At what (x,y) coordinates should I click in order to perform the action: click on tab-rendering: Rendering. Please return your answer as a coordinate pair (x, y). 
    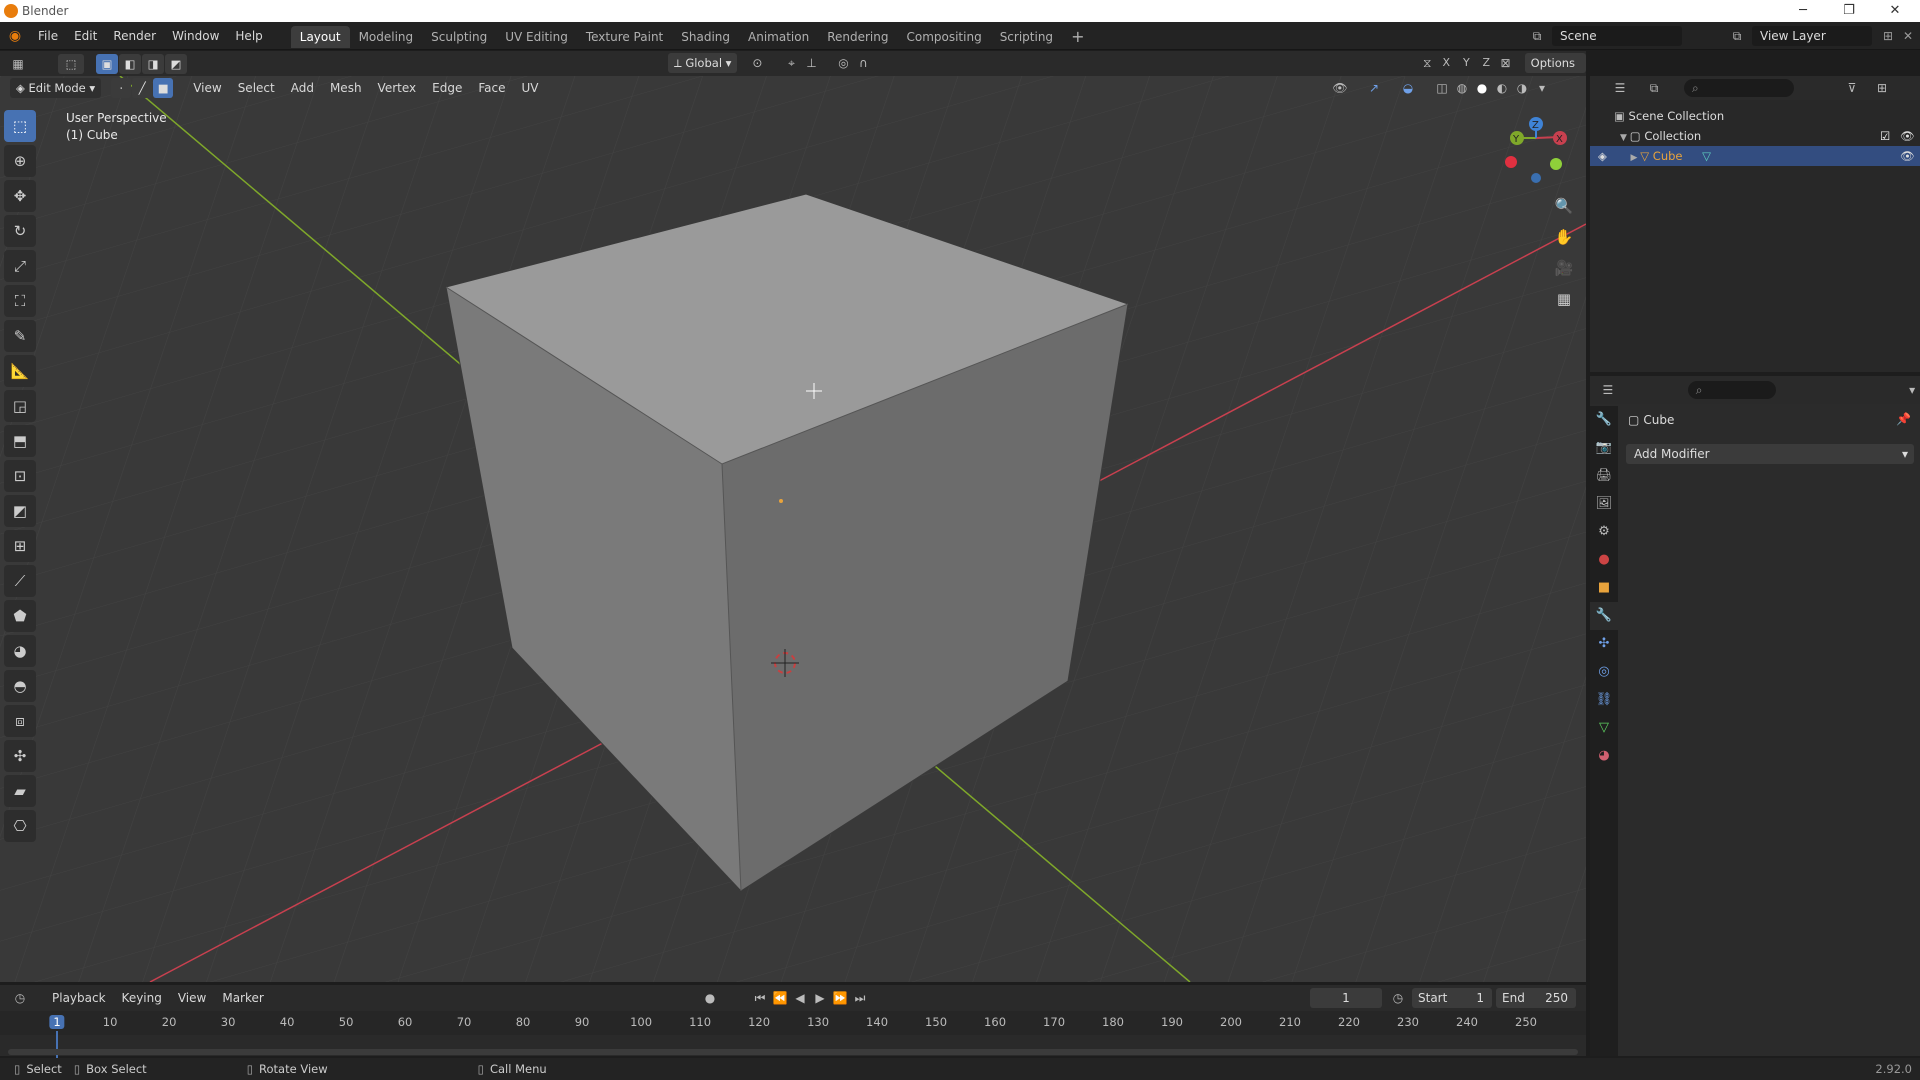
    Looking at the image, I should click on (857, 37).